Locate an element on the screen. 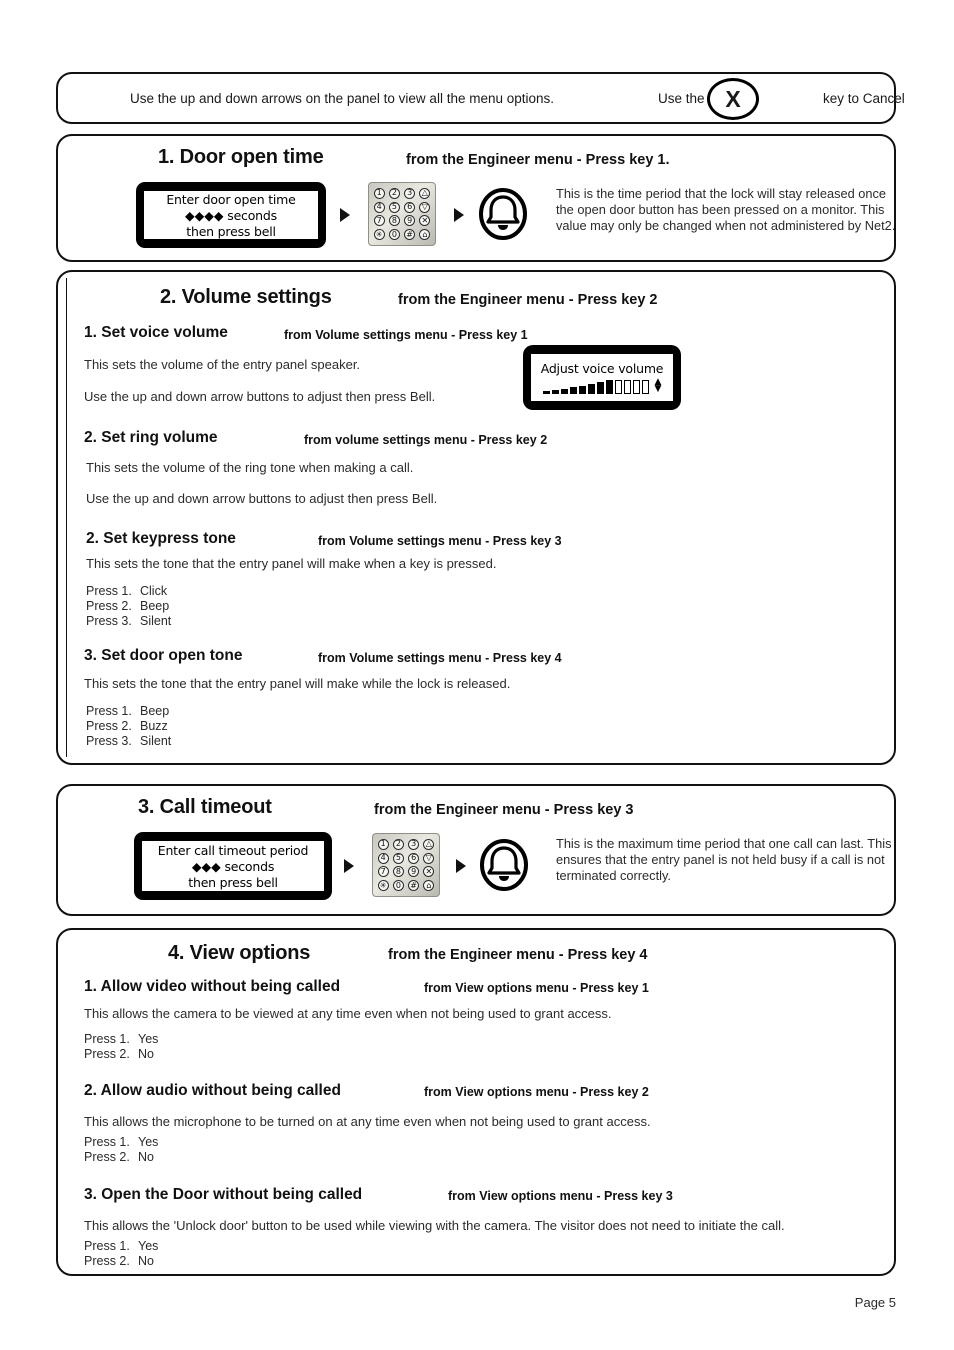  option-label: Press 1. is located at coordinates (107, 1142).